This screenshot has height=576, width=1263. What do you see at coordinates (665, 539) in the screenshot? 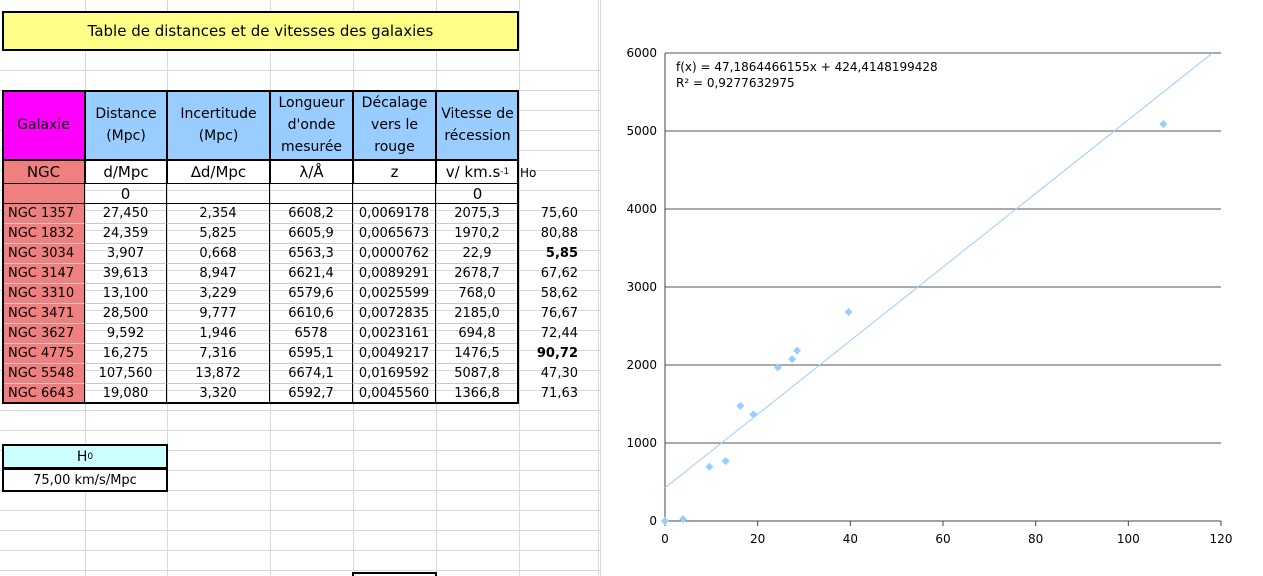
I see `x-tick-label: 0` at bounding box center [665, 539].